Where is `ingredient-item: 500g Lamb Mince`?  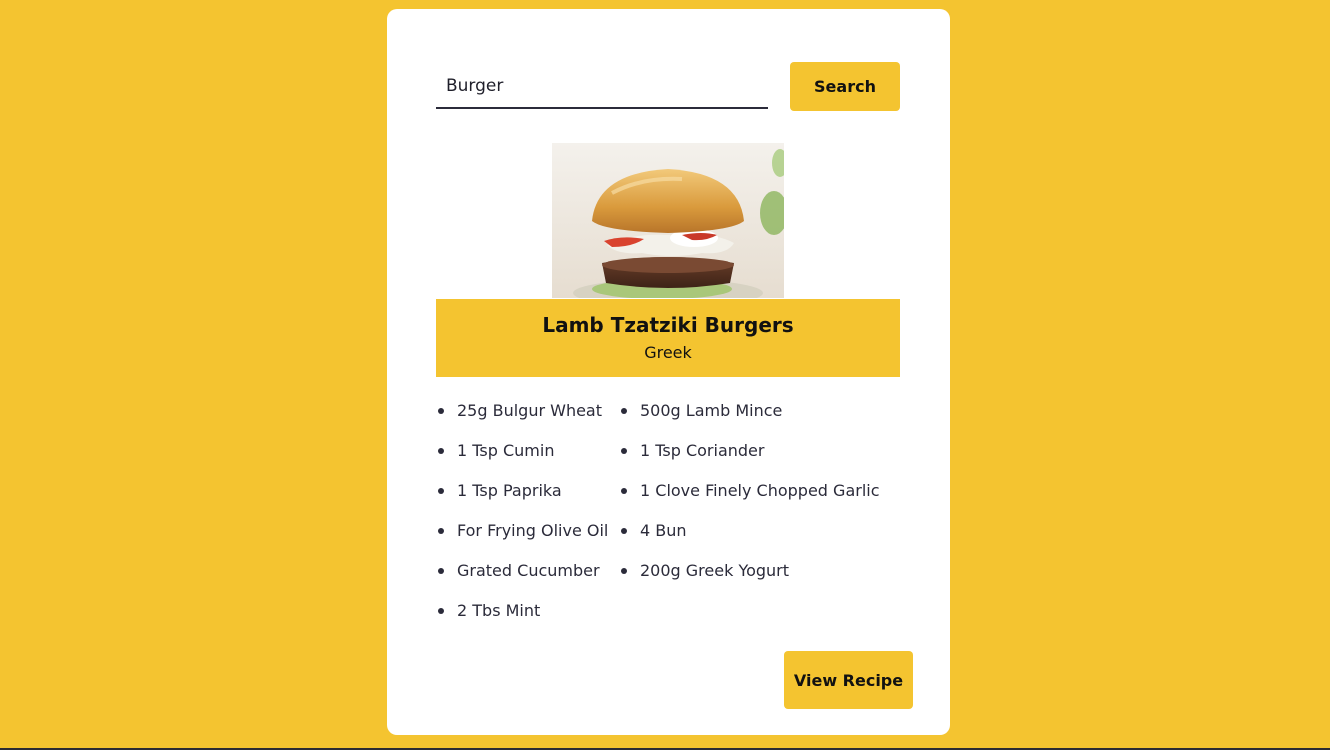
ingredient-item: 500g Lamb Mince is located at coordinates (762, 418).